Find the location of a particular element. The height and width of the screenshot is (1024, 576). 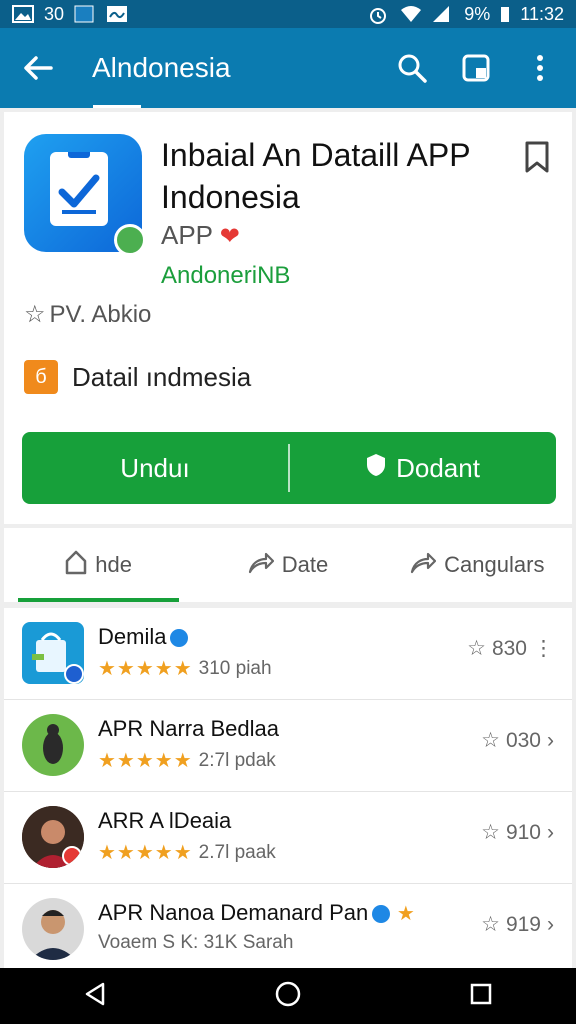

battery-text: 9% is located at coordinates (477, 13).